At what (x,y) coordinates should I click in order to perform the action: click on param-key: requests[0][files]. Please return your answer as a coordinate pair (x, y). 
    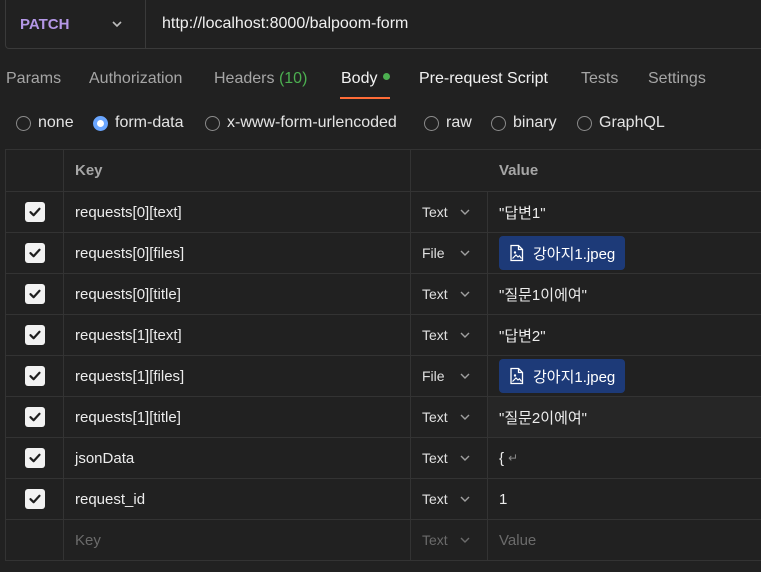
    Looking at the image, I should click on (237, 253).